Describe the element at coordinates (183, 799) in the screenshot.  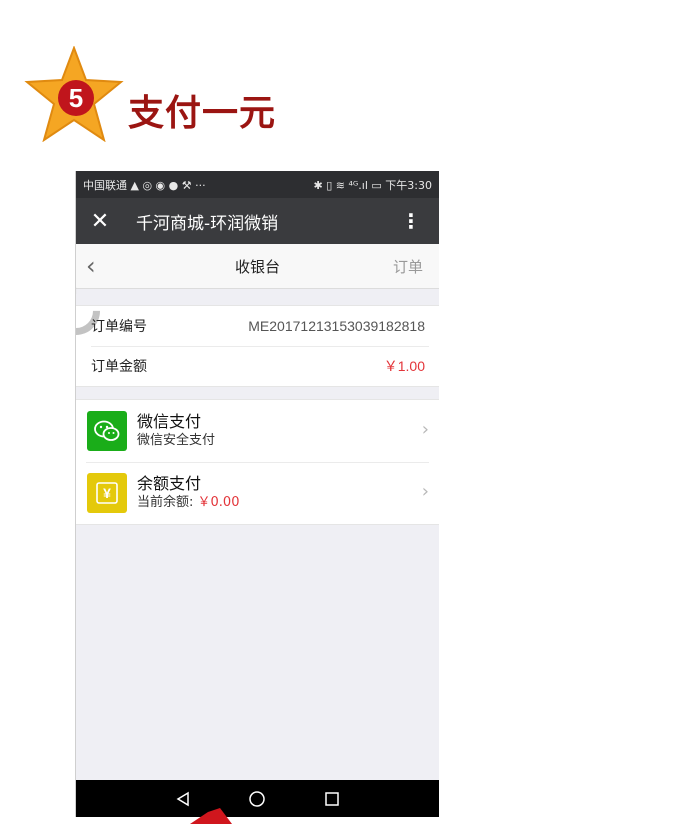
I see `back-triangle-icon` at that location.